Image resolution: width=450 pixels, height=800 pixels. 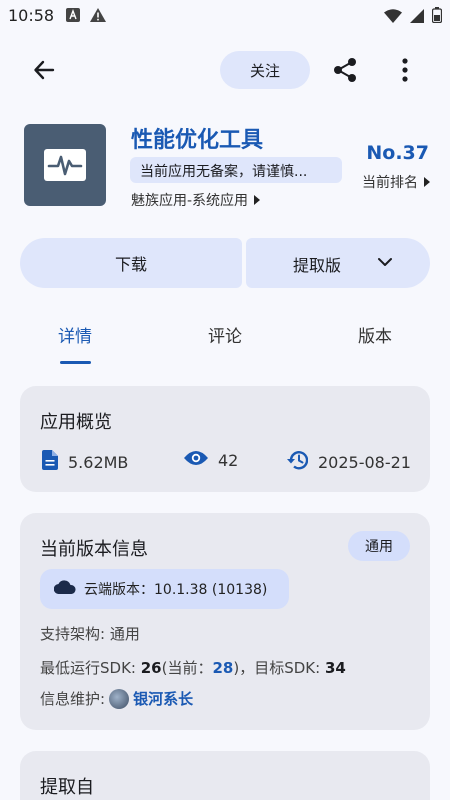 I want to click on size-value: 5.62MB, so click(x=98, y=462).